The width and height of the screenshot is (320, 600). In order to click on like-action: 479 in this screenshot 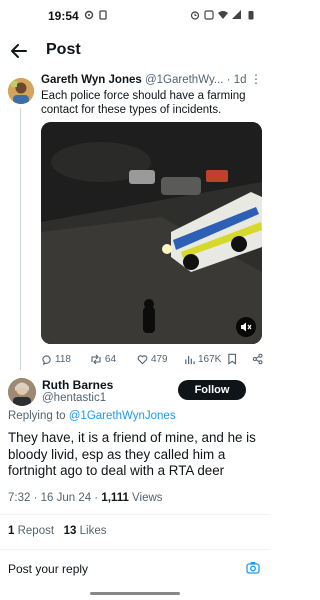, I will do `click(160, 359)`.